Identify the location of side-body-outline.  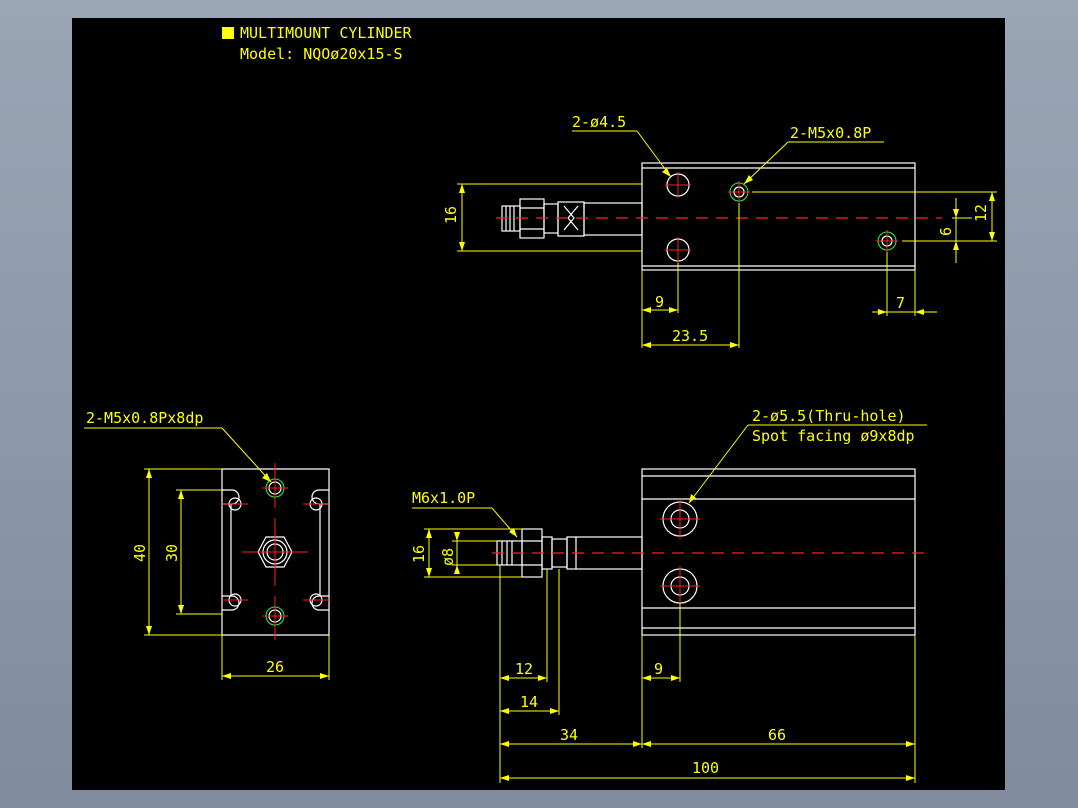
(778, 552).